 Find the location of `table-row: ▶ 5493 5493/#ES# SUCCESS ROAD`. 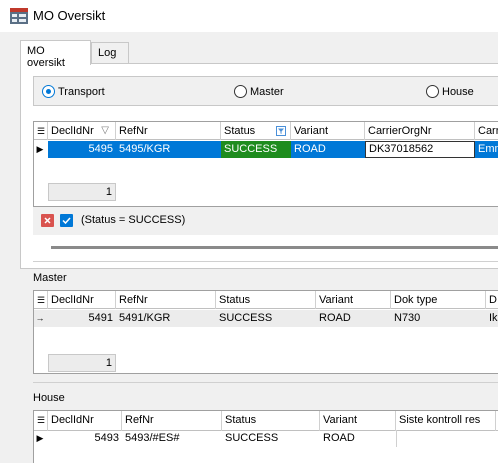

table-row: ▶ 5493 5493/#ES# SUCCESS ROAD is located at coordinates (266, 438).